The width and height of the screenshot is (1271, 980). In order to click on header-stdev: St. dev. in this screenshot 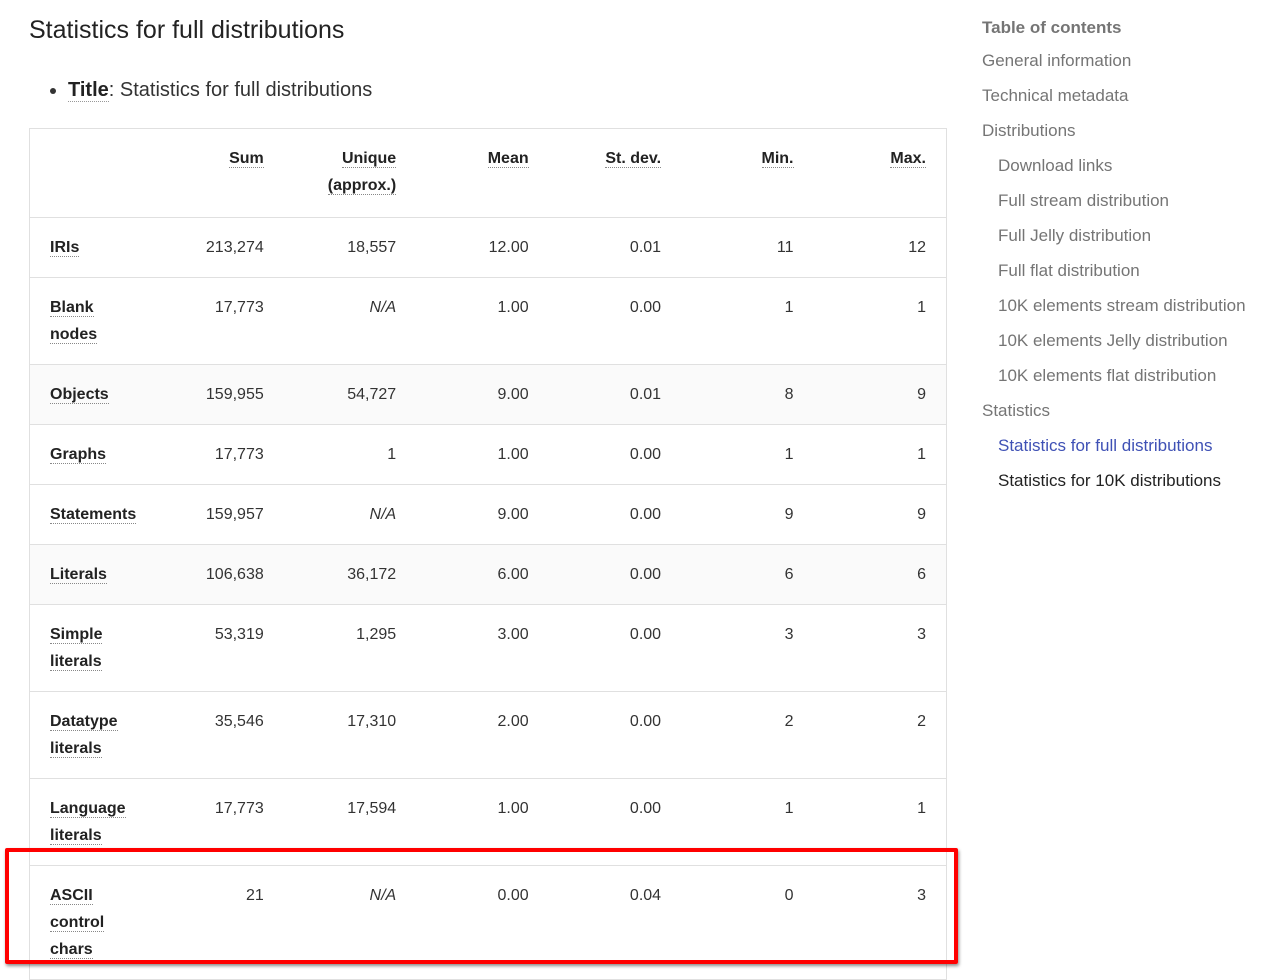, I will do `click(615, 173)`.